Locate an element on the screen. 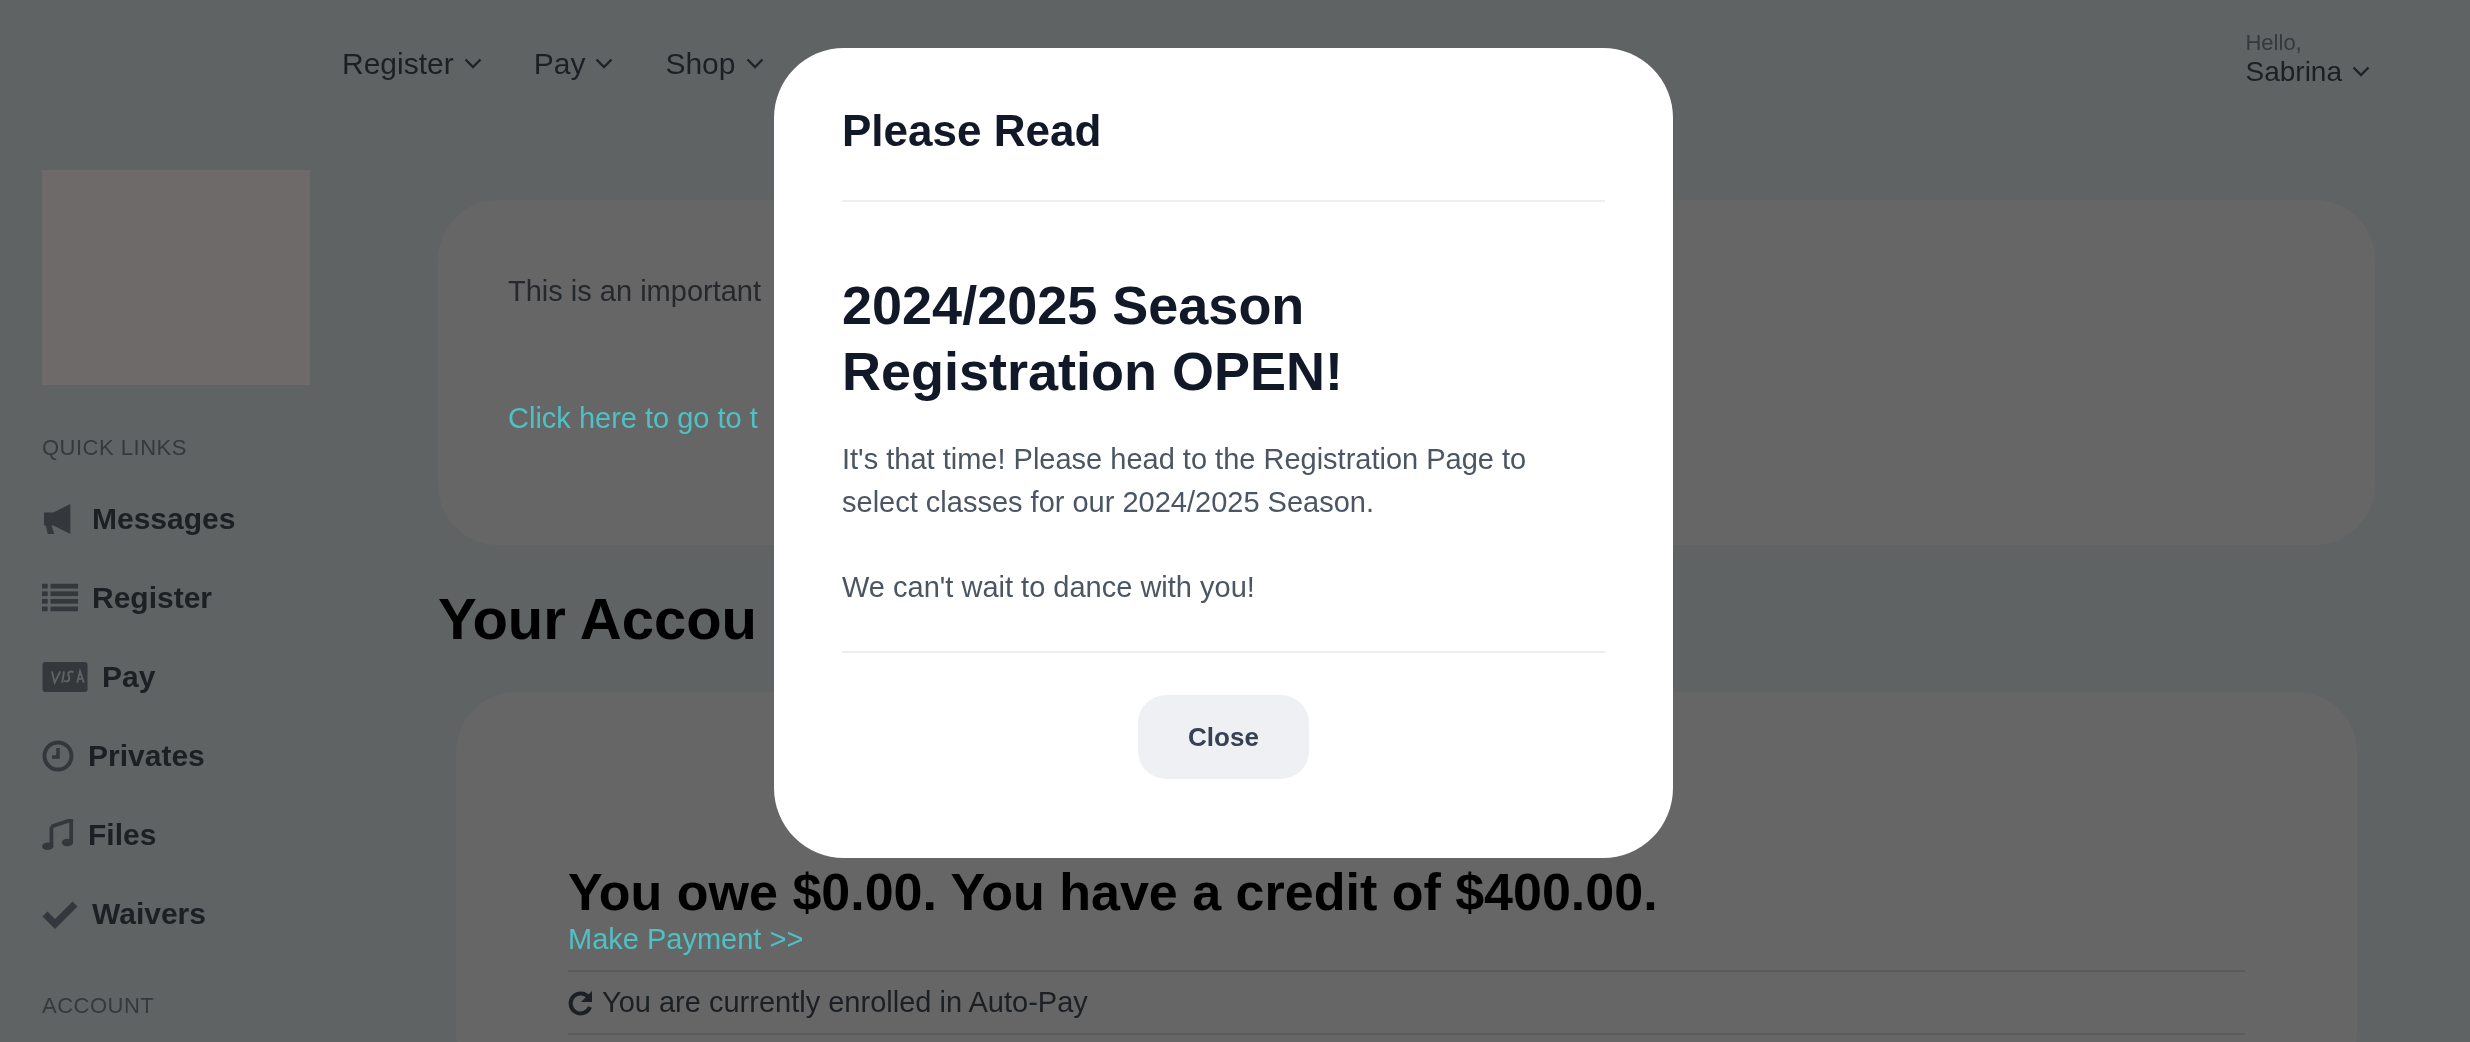  sidebar-item: Pay is located at coordinates (99, 676).